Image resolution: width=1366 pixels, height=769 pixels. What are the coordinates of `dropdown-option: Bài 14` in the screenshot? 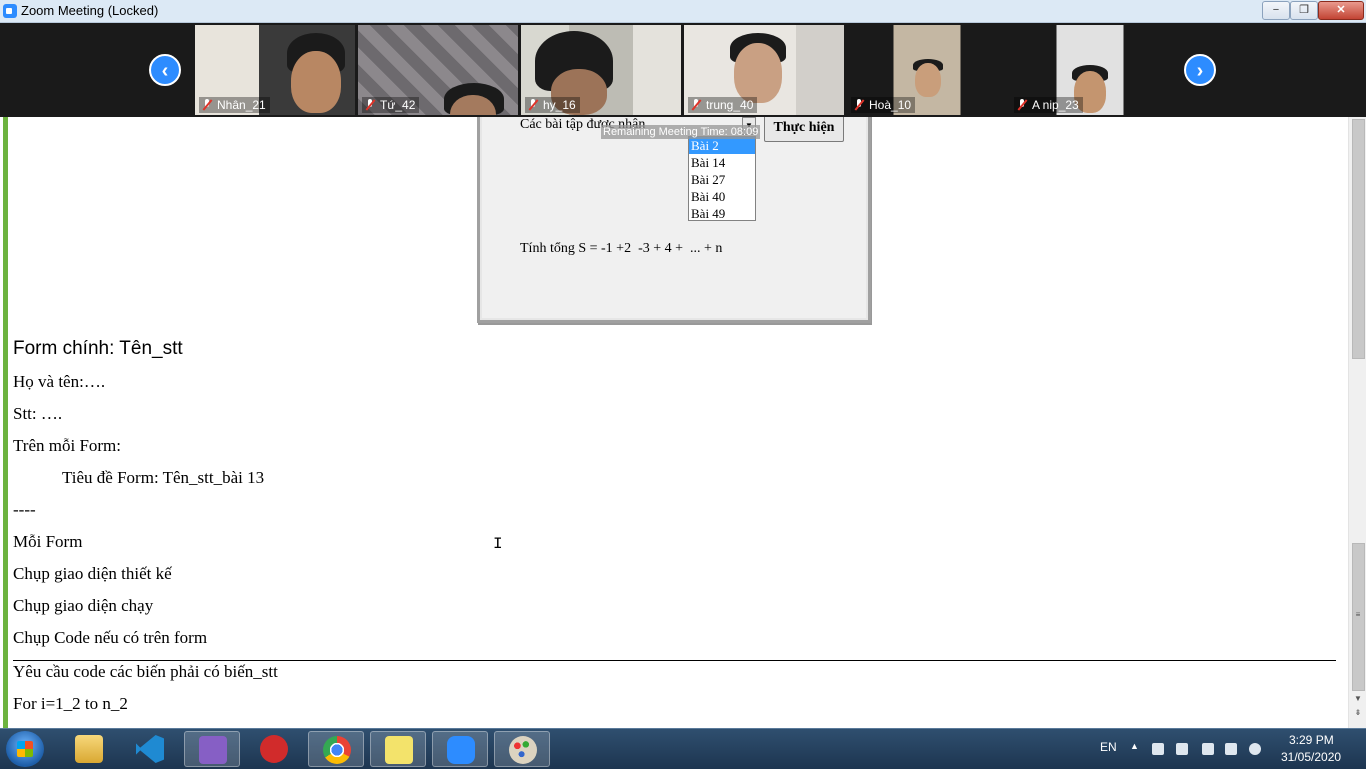 It's located at (722, 162).